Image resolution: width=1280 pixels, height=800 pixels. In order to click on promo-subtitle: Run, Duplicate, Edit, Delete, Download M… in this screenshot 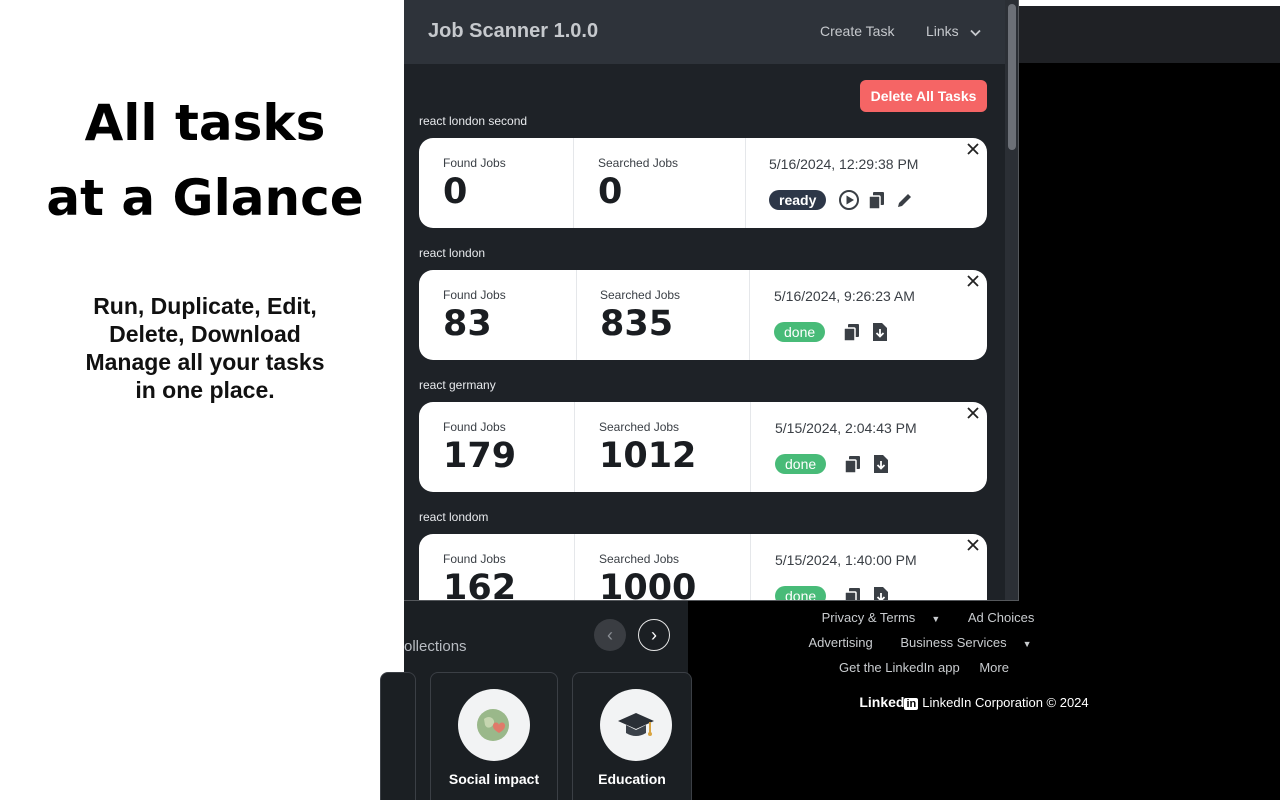, I will do `click(205, 348)`.